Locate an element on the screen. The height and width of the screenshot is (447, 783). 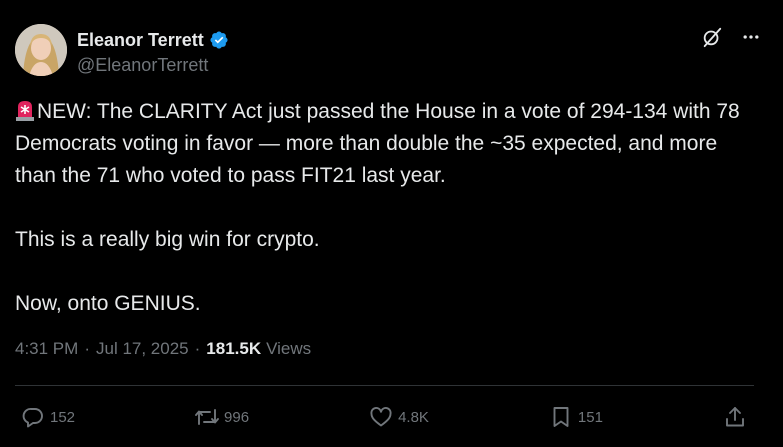
grok-icon is located at coordinates (712, 37).